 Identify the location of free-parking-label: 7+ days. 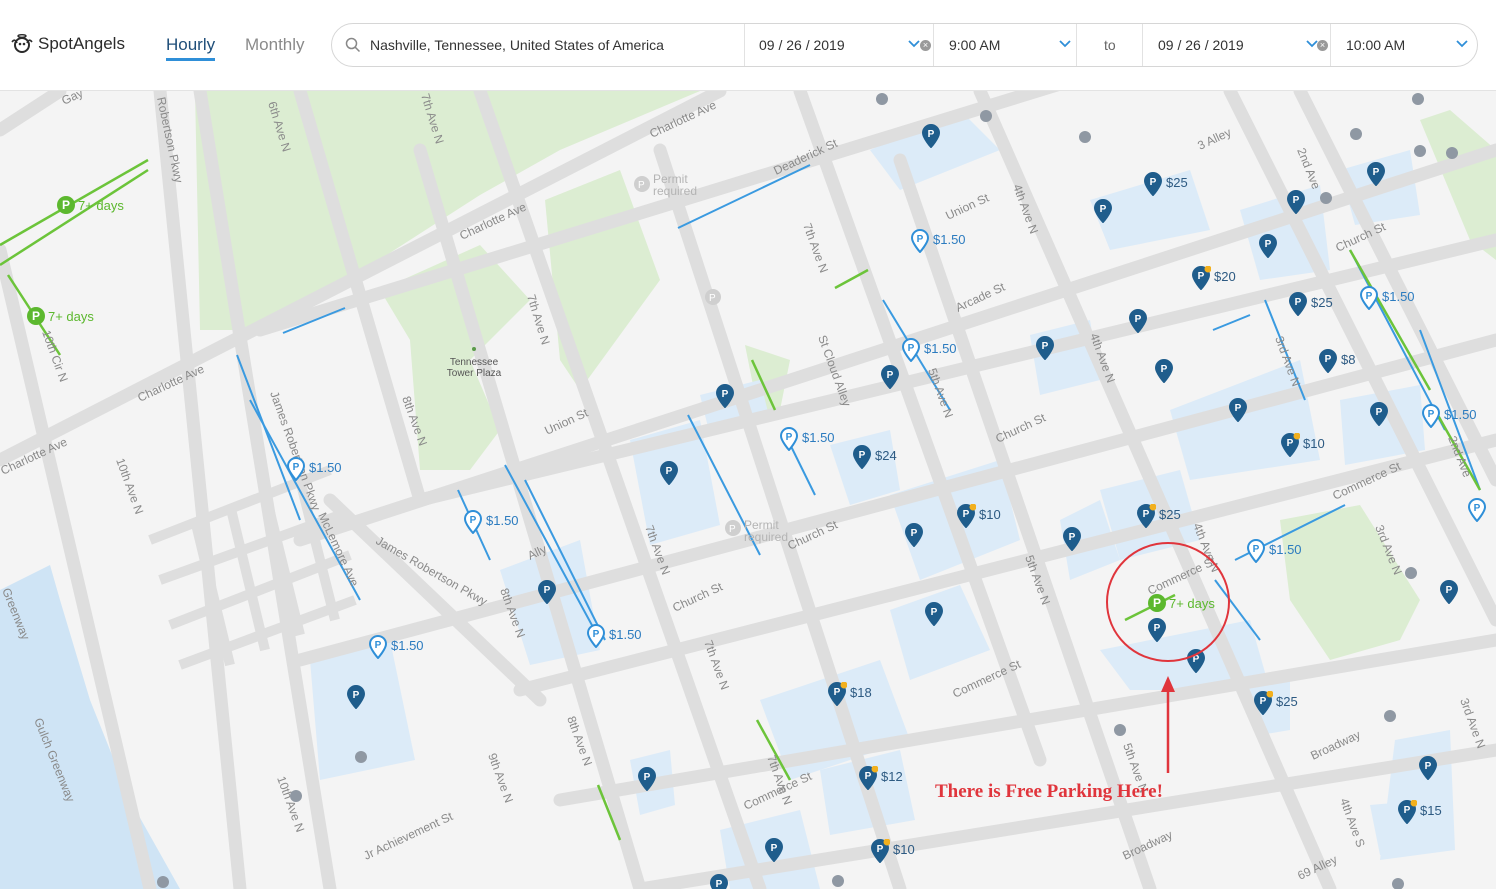
(1192, 603).